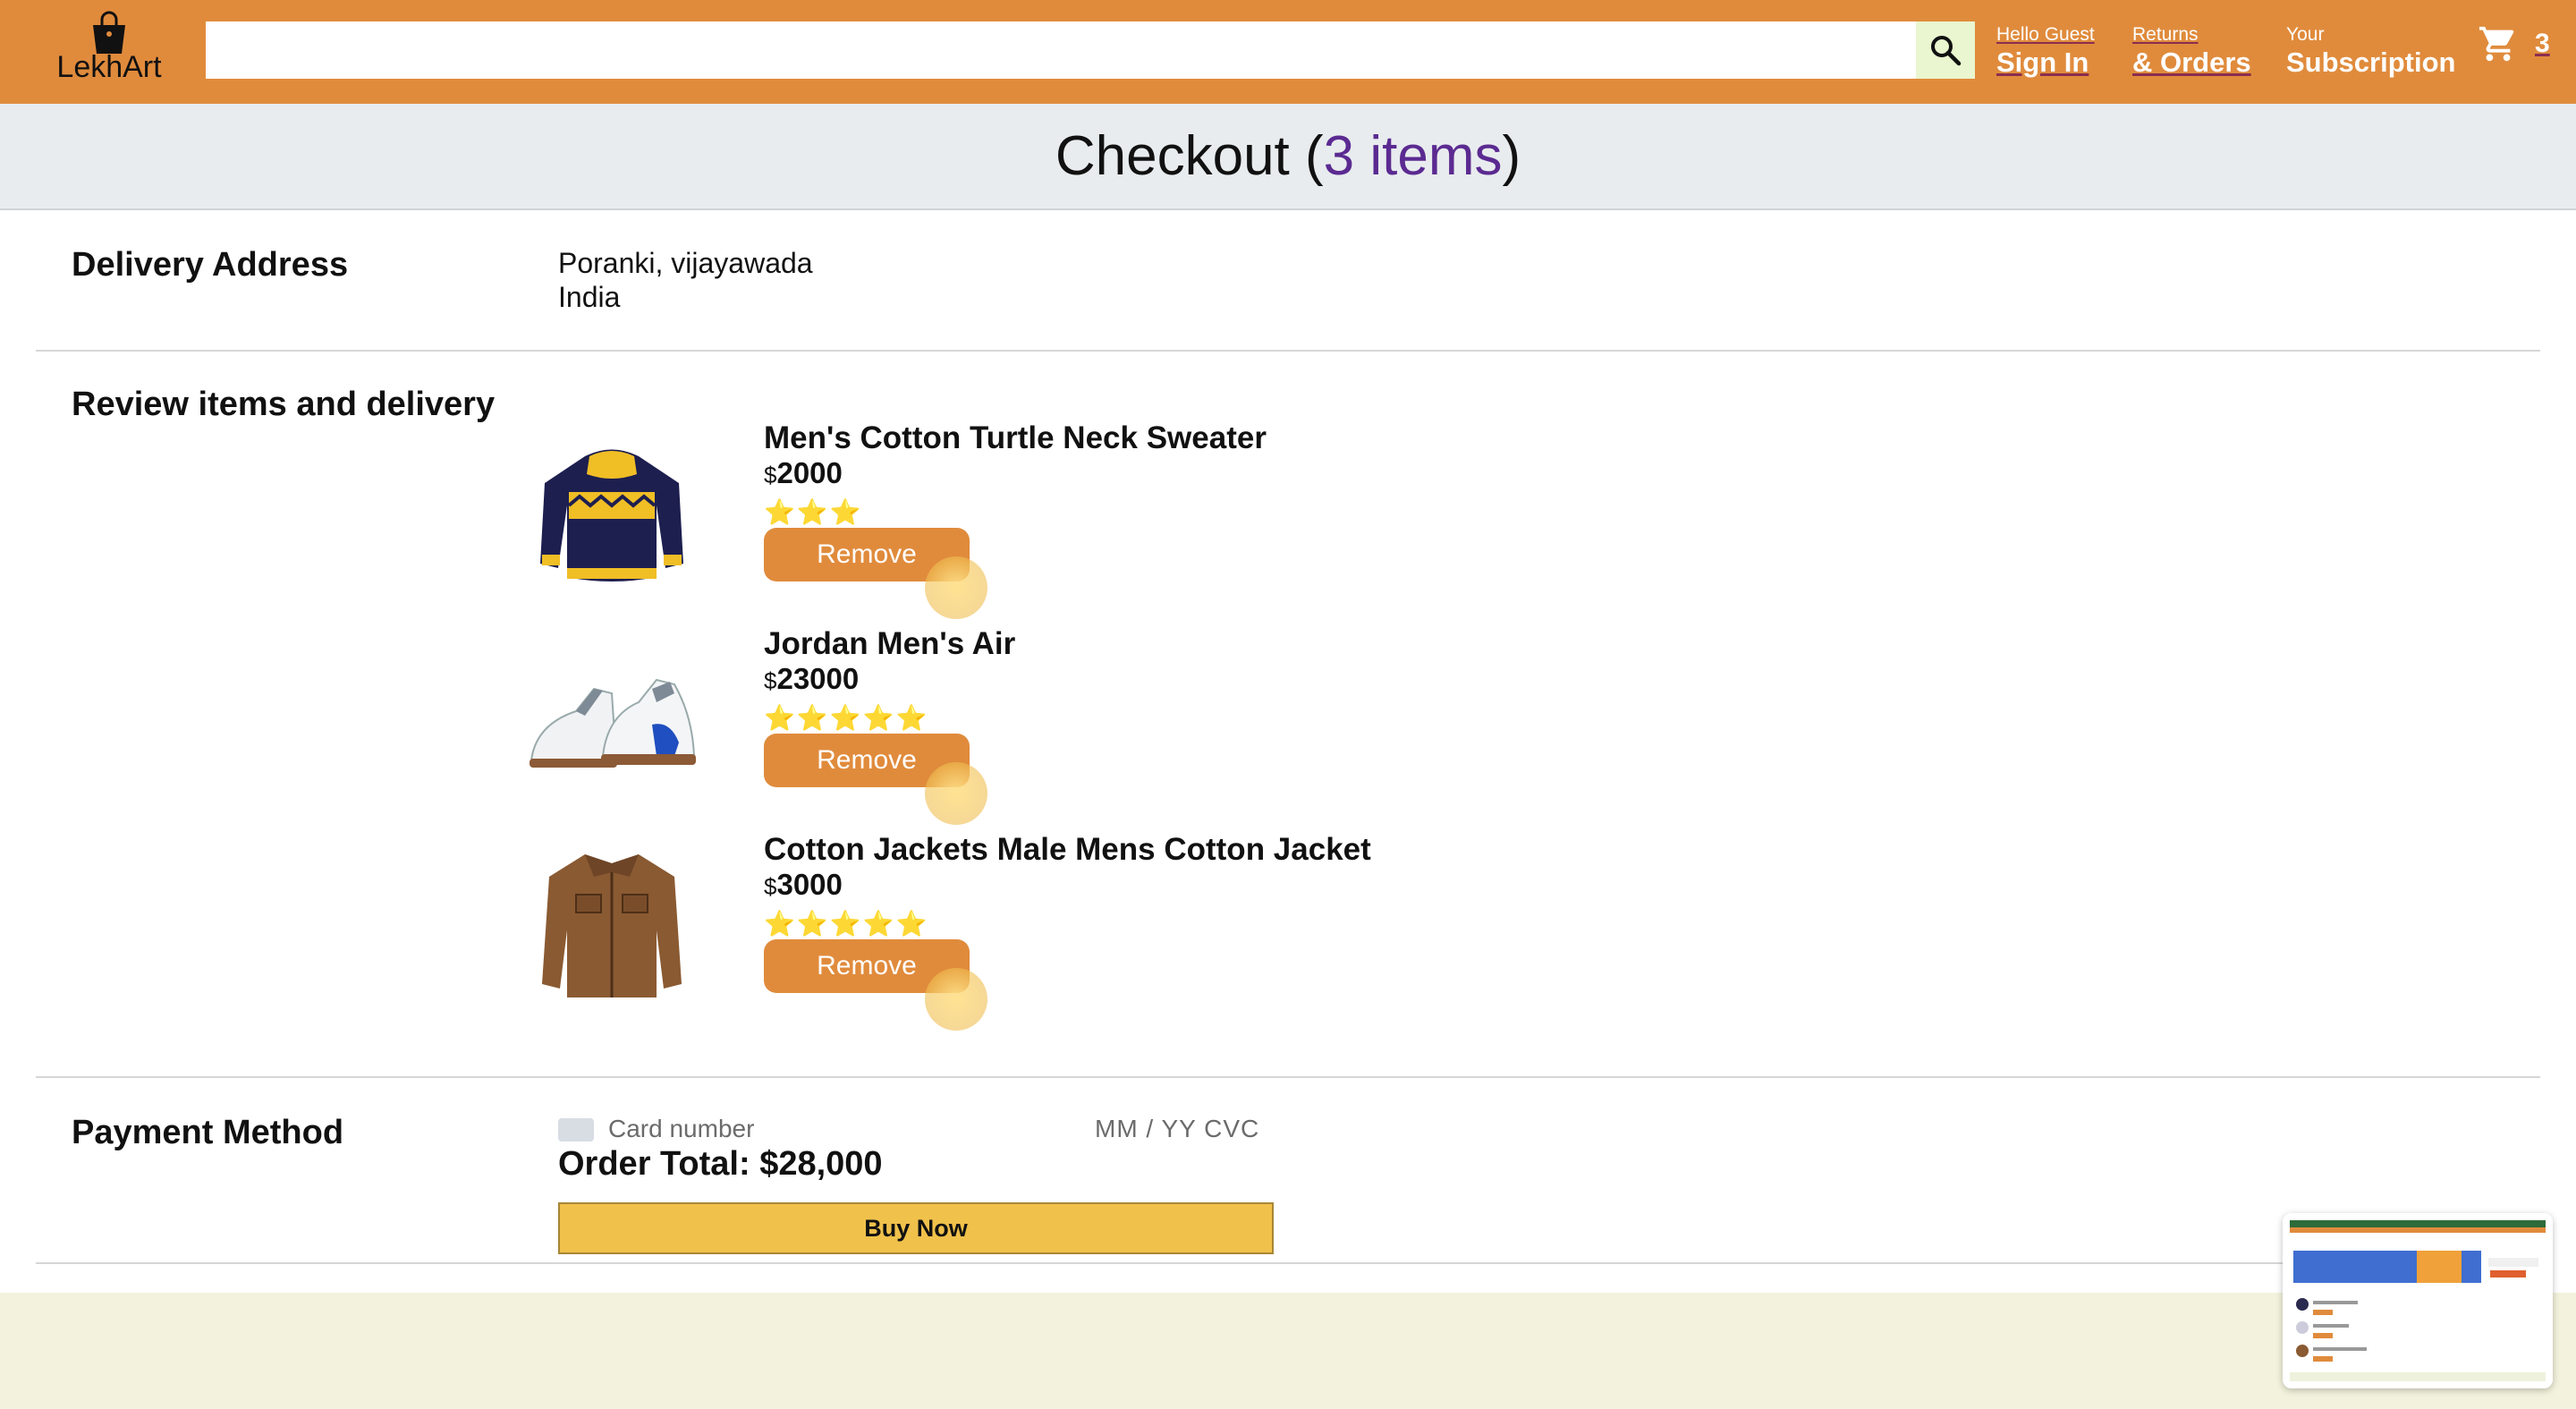 This screenshot has height=1409, width=2576. Describe the element at coordinates (1413, 156) in the screenshot. I see `title-item-count: 3 items` at that location.